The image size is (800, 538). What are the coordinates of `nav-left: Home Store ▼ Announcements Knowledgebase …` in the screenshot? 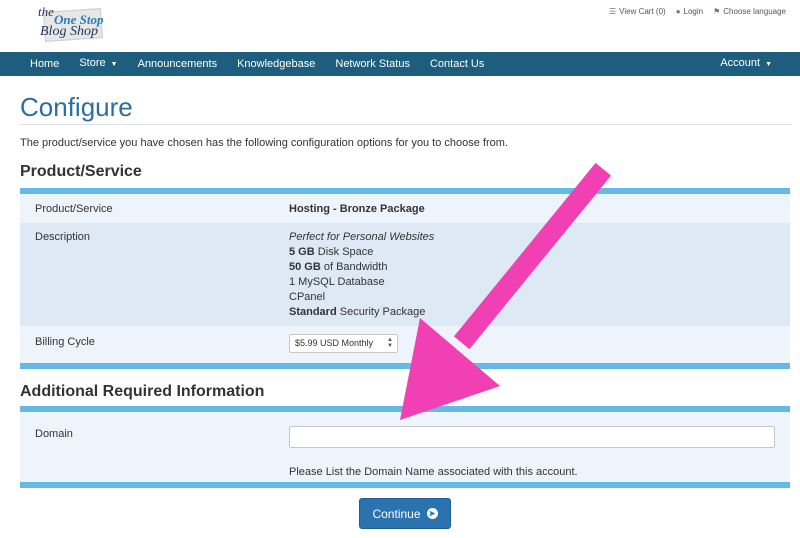 It's located at (257, 64).